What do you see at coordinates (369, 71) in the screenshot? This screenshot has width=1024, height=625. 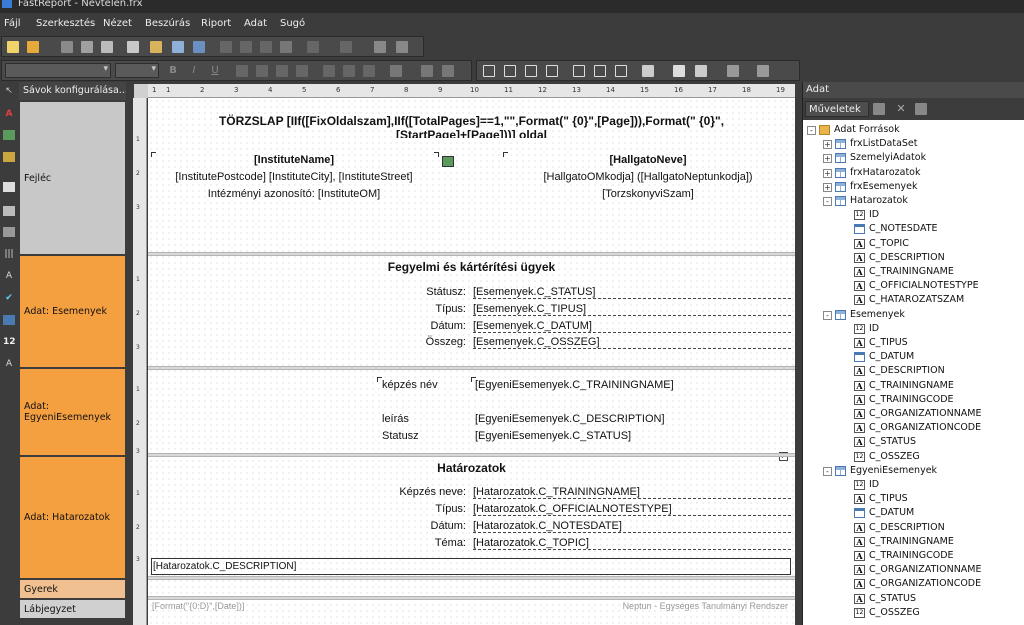 I see `valign-bottom-icon` at bounding box center [369, 71].